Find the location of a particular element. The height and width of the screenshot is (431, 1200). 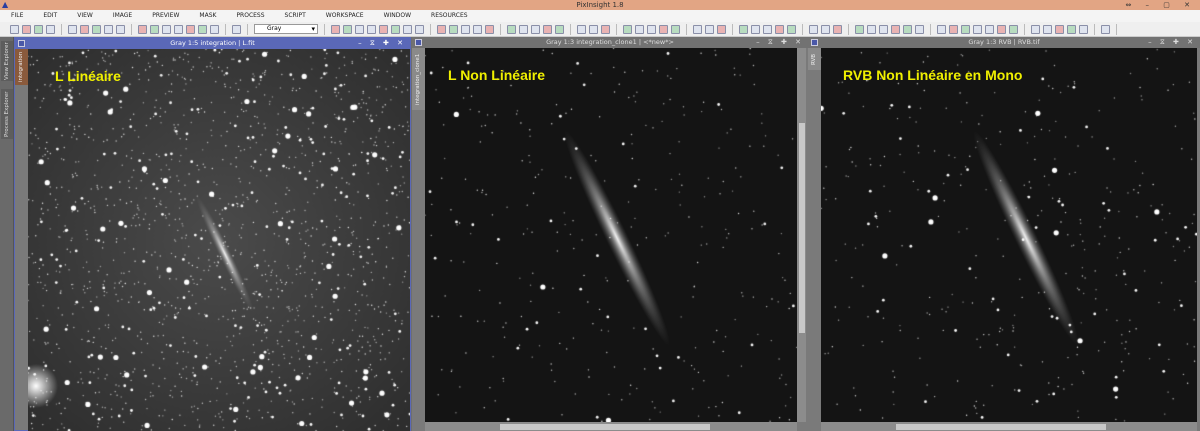

menu-resources: RESOURCES is located at coordinates (449, 16).